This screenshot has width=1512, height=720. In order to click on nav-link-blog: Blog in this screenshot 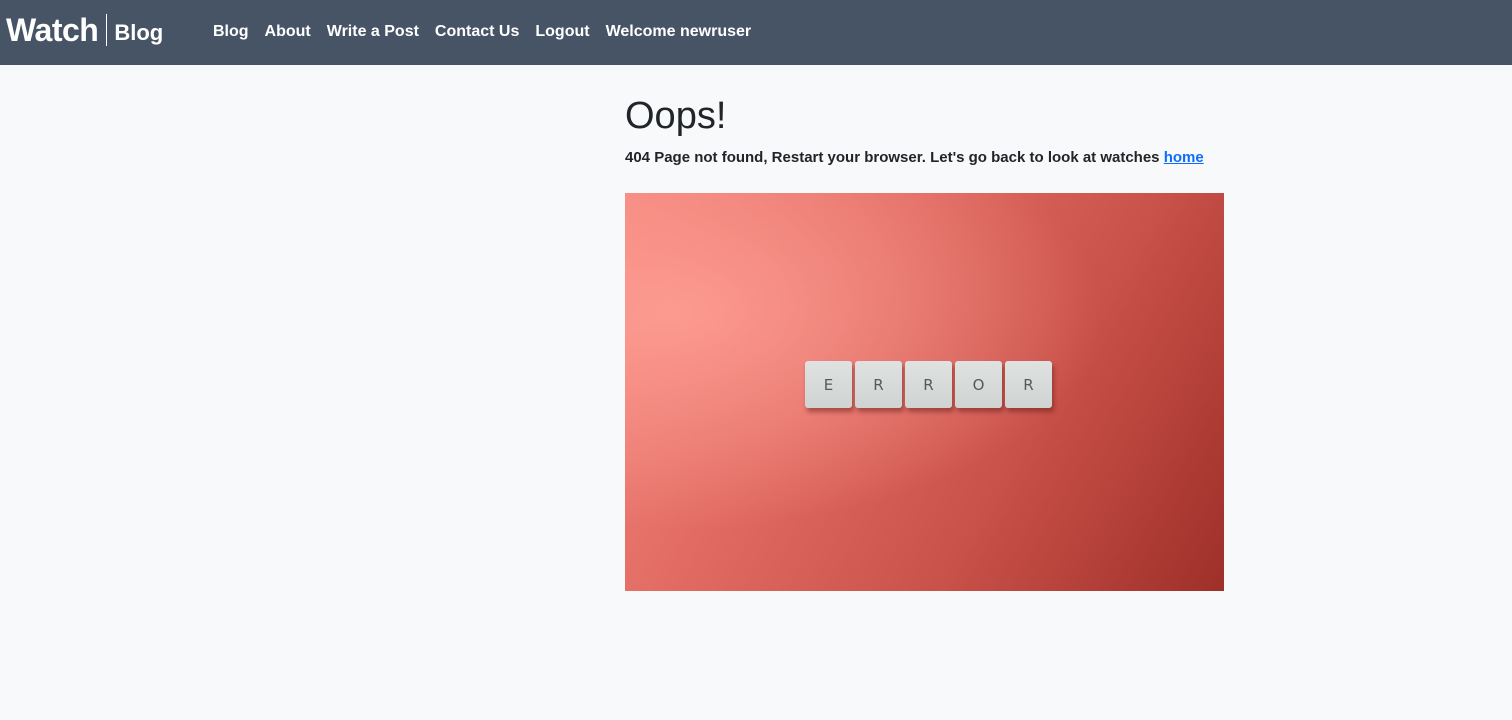, I will do `click(231, 31)`.